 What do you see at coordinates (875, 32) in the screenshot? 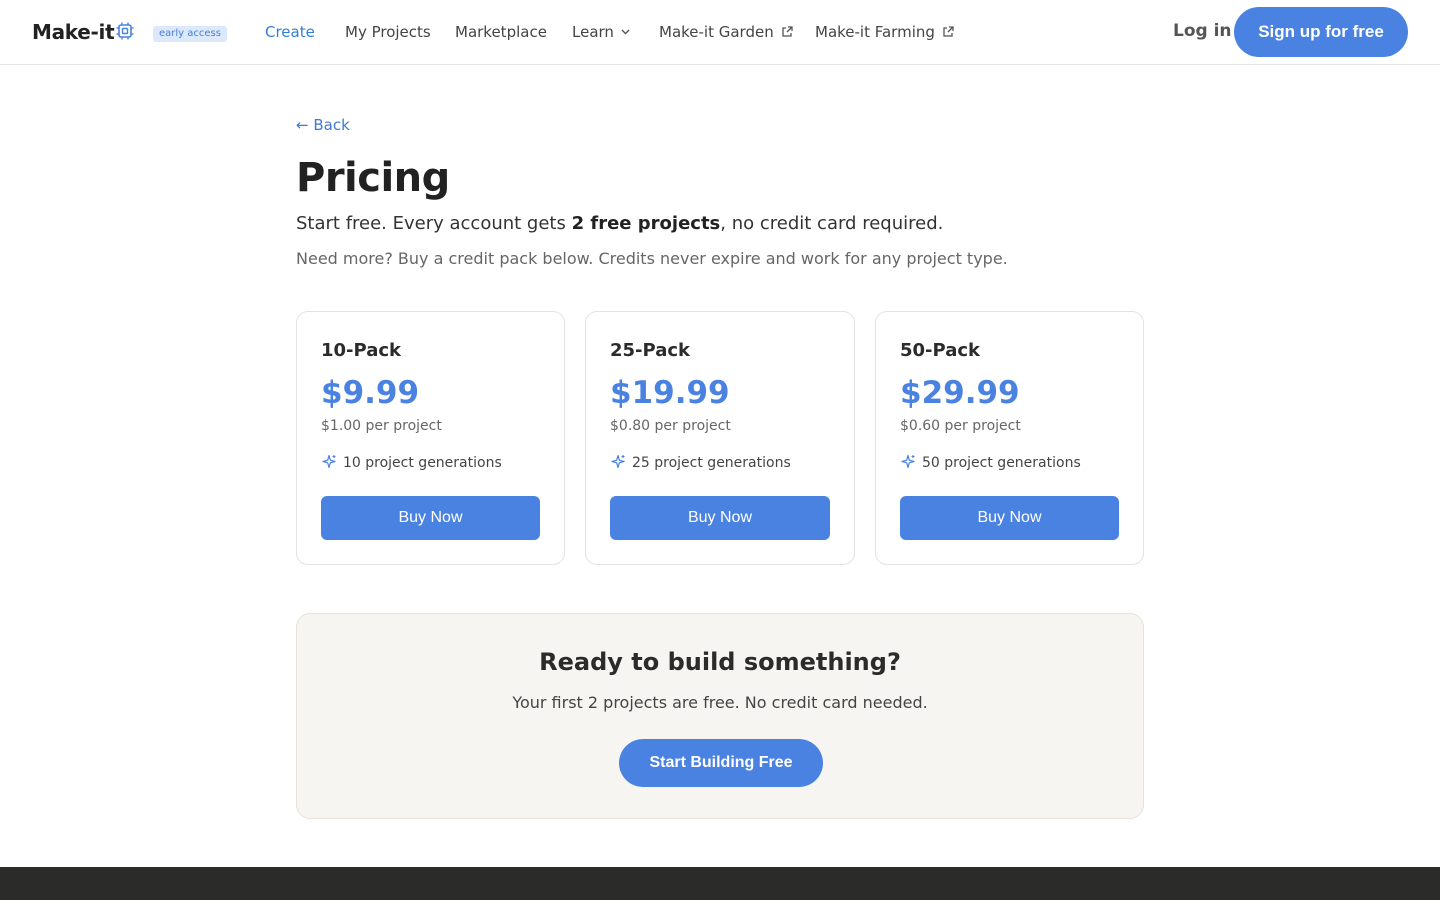
I see `nav-make-it-farming-label: Make-it Farming` at bounding box center [875, 32].